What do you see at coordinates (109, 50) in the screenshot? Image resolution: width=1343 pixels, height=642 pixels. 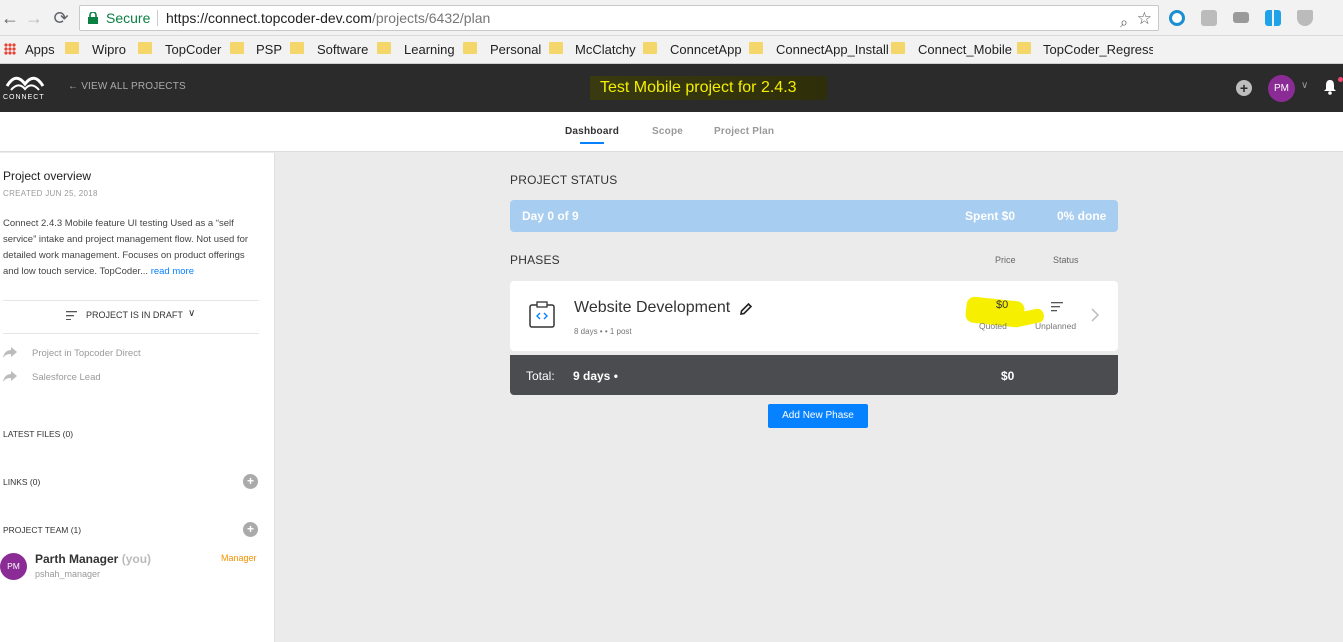 I see `bookmark-wipro: Wipro` at bounding box center [109, 50].